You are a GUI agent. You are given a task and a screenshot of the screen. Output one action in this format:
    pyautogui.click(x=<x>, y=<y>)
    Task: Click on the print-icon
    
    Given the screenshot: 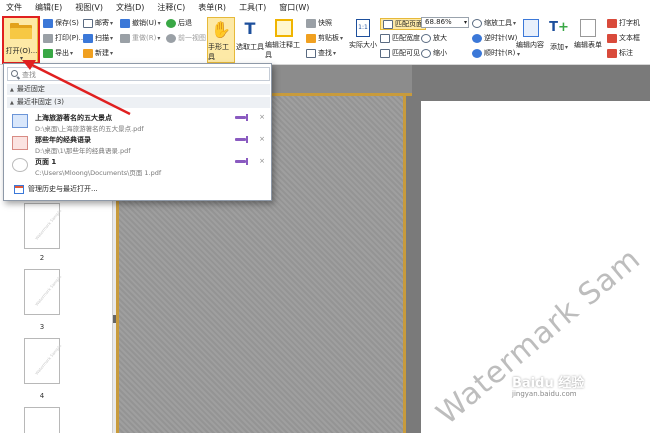 What is the action you would take?
    pyautogui.click(x=48, y=38)
    